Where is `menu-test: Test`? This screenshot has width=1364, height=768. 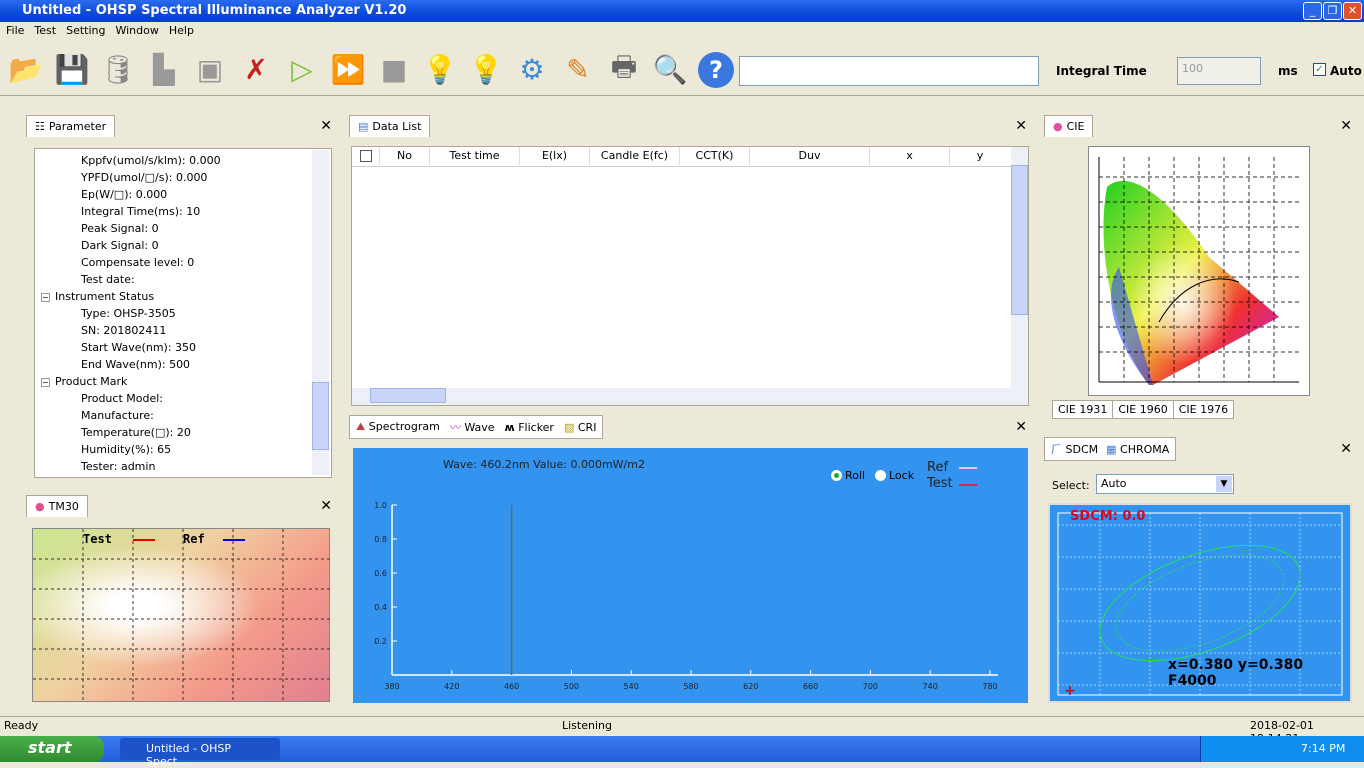 menu-test: Test is located at coordinates (45, 31).